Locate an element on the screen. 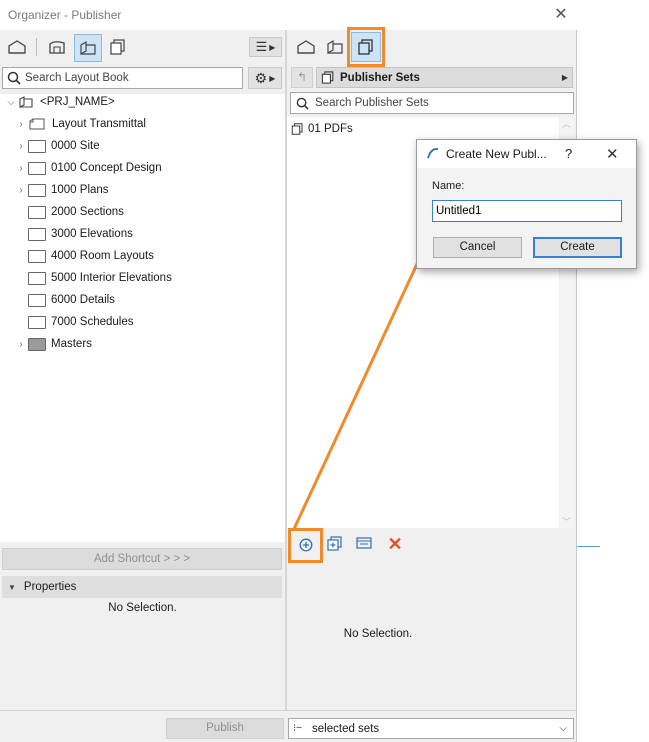  tree-item: › Layout Transmittal is located at coordinates (93, 124).